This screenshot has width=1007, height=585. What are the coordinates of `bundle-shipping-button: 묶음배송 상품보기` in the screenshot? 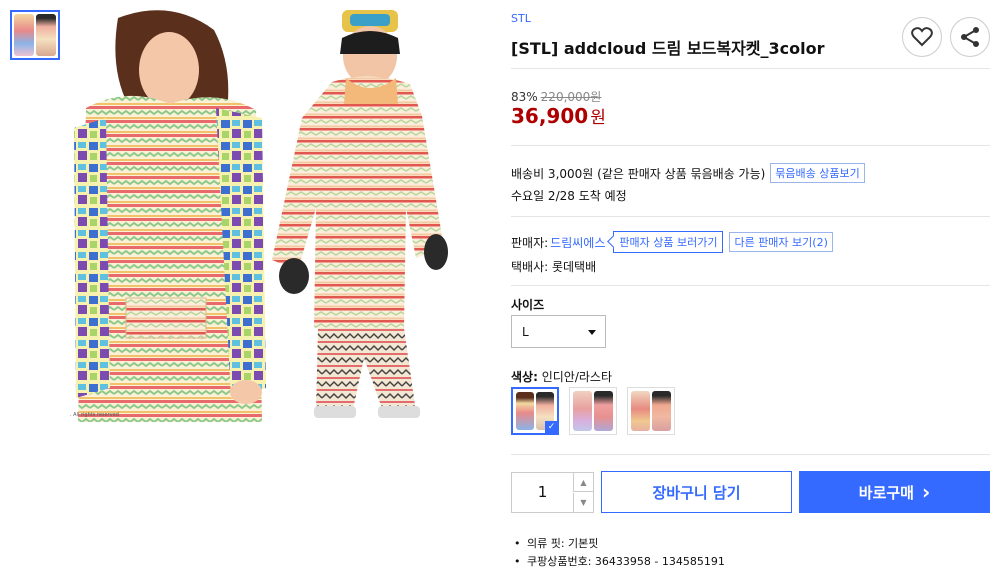 It's located at (817, 173).